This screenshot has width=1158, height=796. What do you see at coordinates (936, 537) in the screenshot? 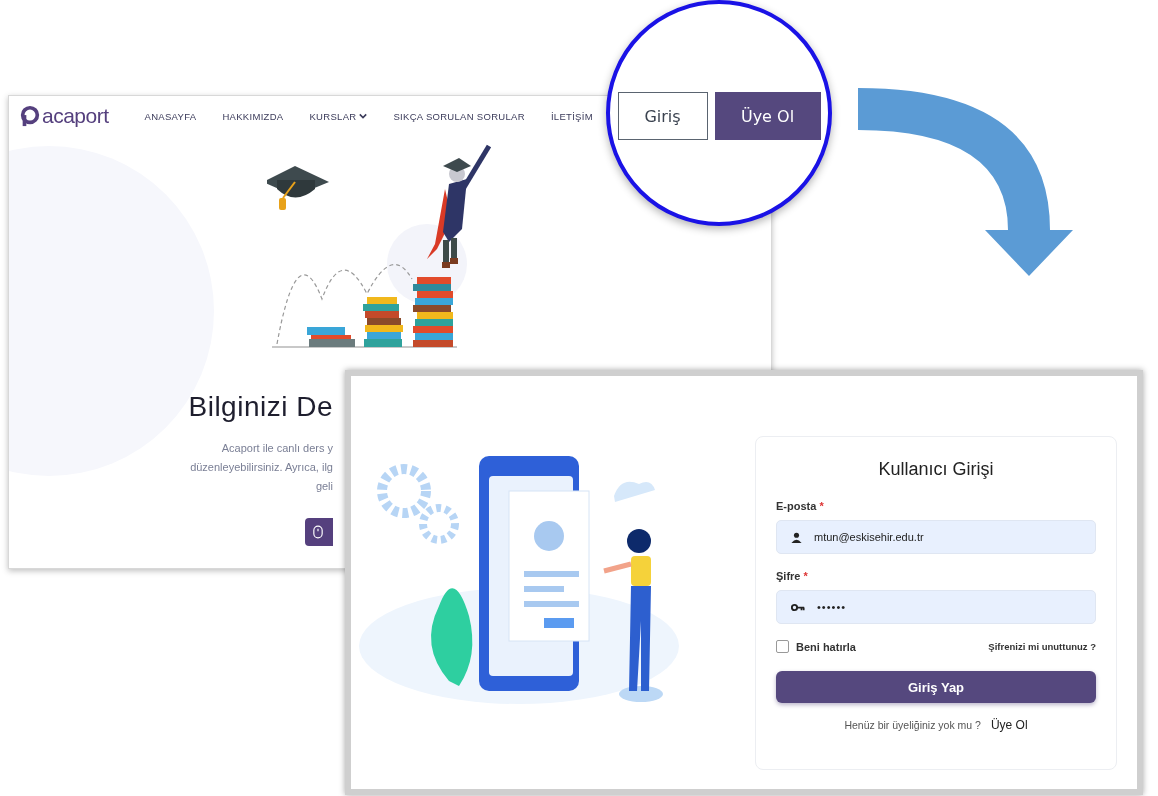
I see `email-field: mtun@eskisehir.edu.tr` at bounding box center [936, 537].